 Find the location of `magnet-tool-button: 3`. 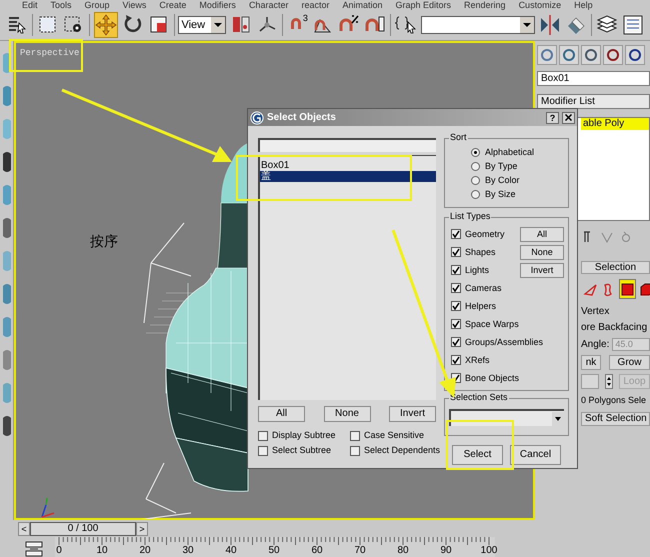

magnet-tool-button: 3 is located at coordinates (297, 25).